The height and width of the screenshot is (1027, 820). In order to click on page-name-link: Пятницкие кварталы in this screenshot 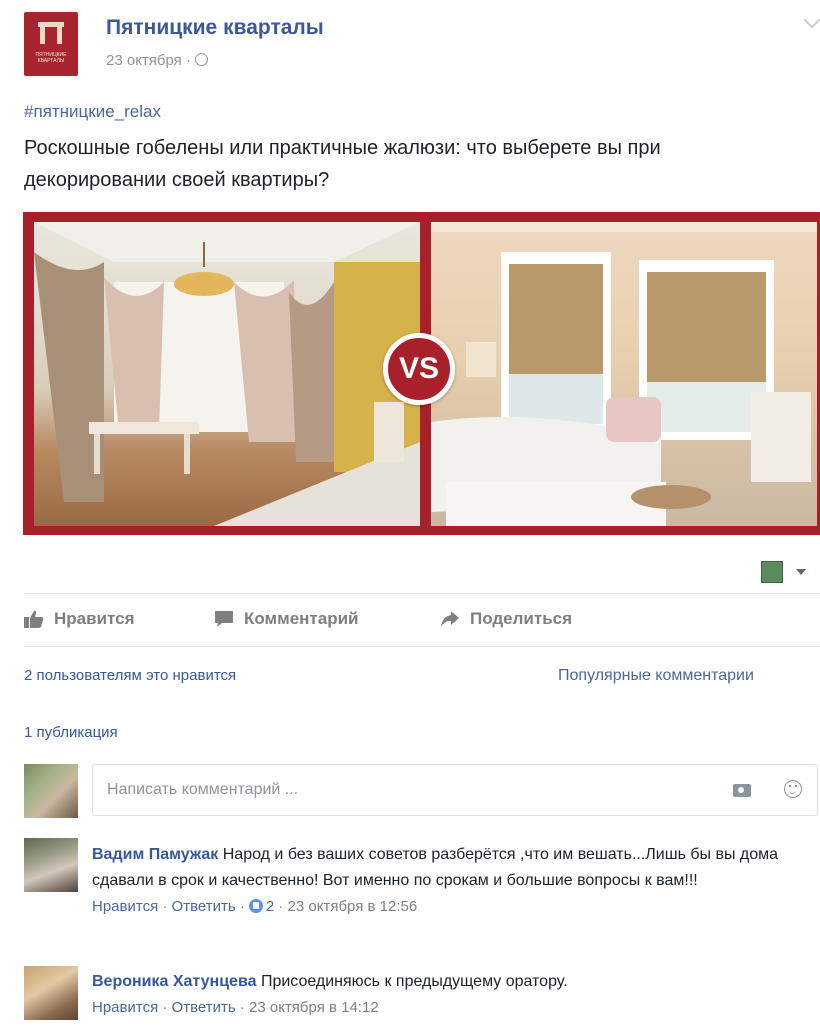, I will do `click(215, 28)`.